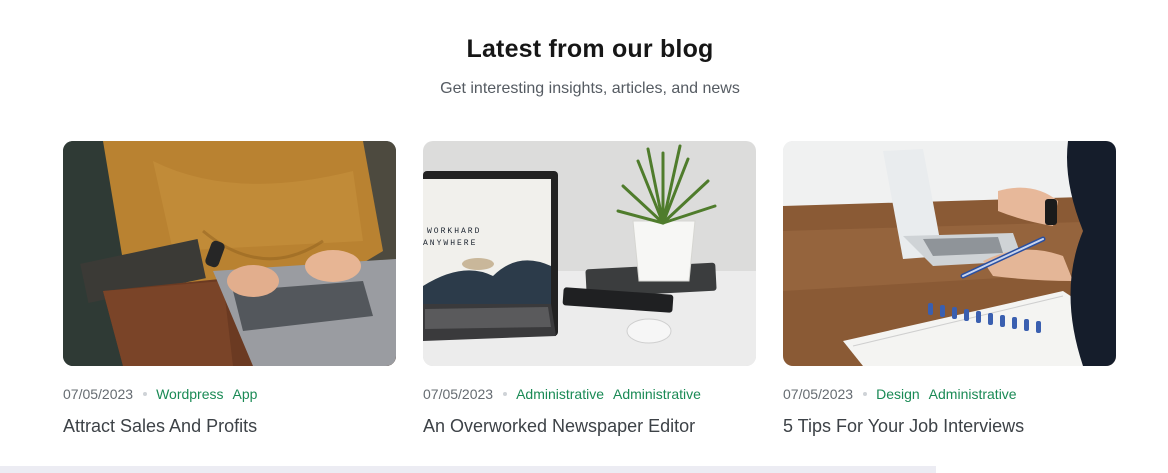 This screenshot has width=1168, height=473. Describe the element at coordinates (590, 49) in the screenshot. I see `section-heading: Latest from our blog` at that location.